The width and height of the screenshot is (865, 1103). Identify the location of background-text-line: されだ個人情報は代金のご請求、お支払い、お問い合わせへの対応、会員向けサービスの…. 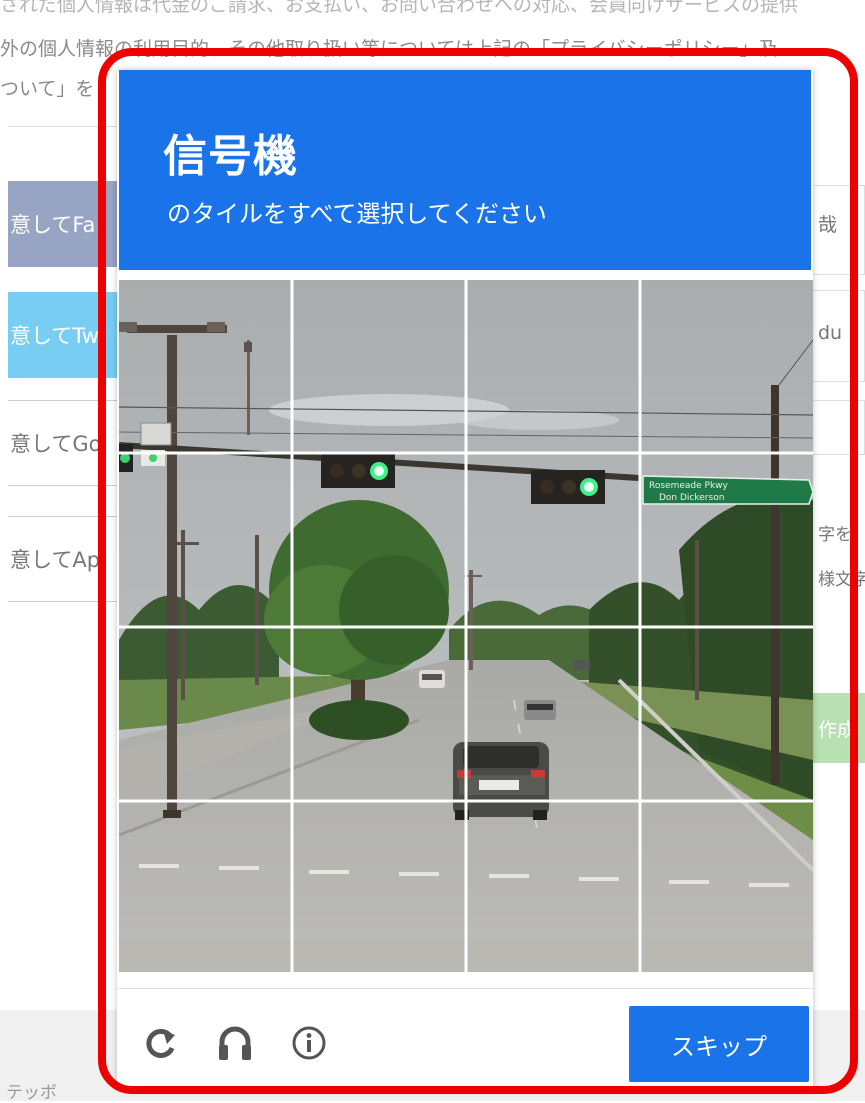
(399, 8).